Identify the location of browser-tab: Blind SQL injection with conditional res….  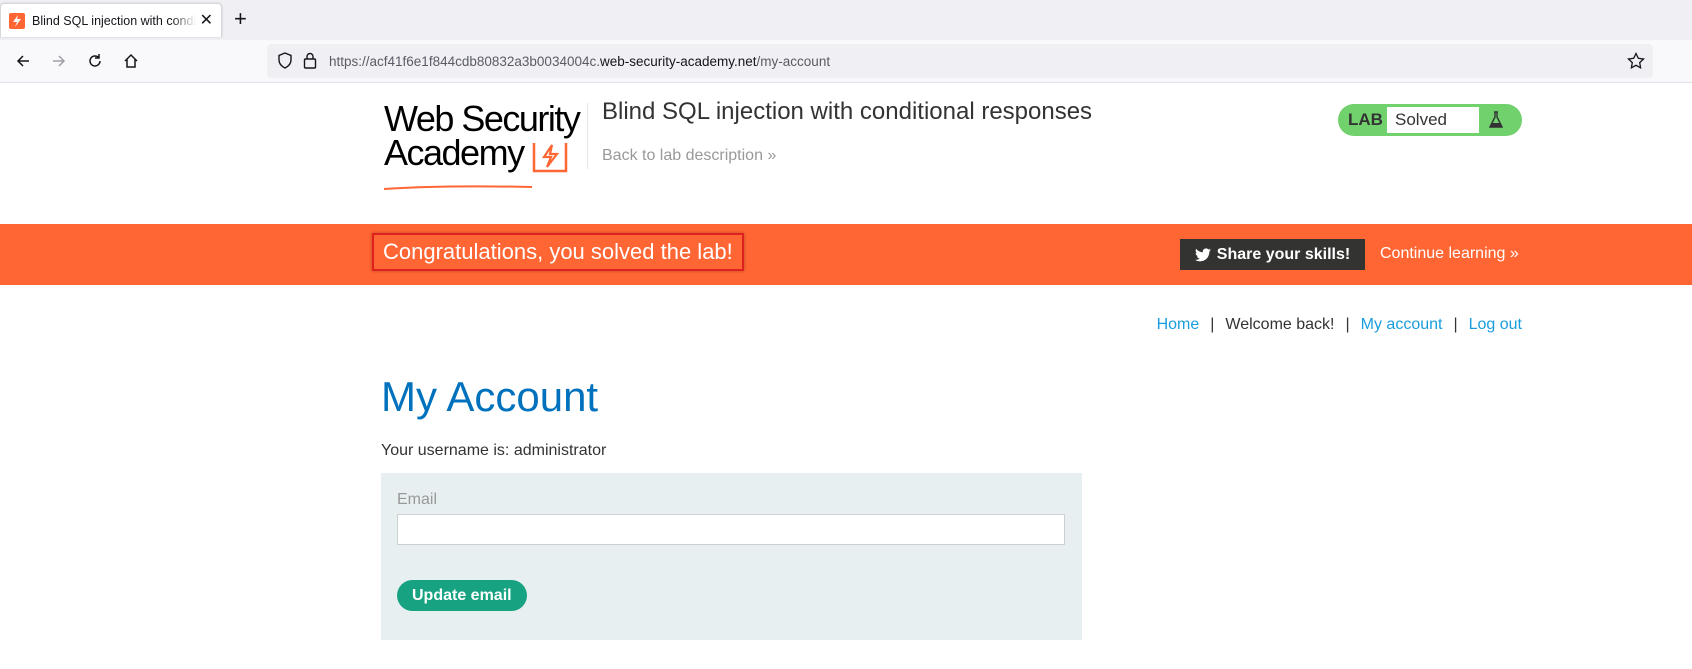
(111, 20).